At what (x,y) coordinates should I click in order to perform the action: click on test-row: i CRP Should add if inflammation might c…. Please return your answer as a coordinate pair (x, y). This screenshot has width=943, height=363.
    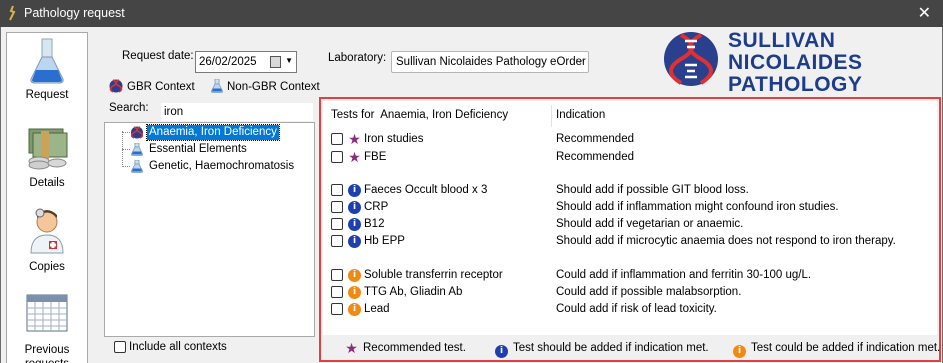
    Looking at the image, I should click on (630, 207).